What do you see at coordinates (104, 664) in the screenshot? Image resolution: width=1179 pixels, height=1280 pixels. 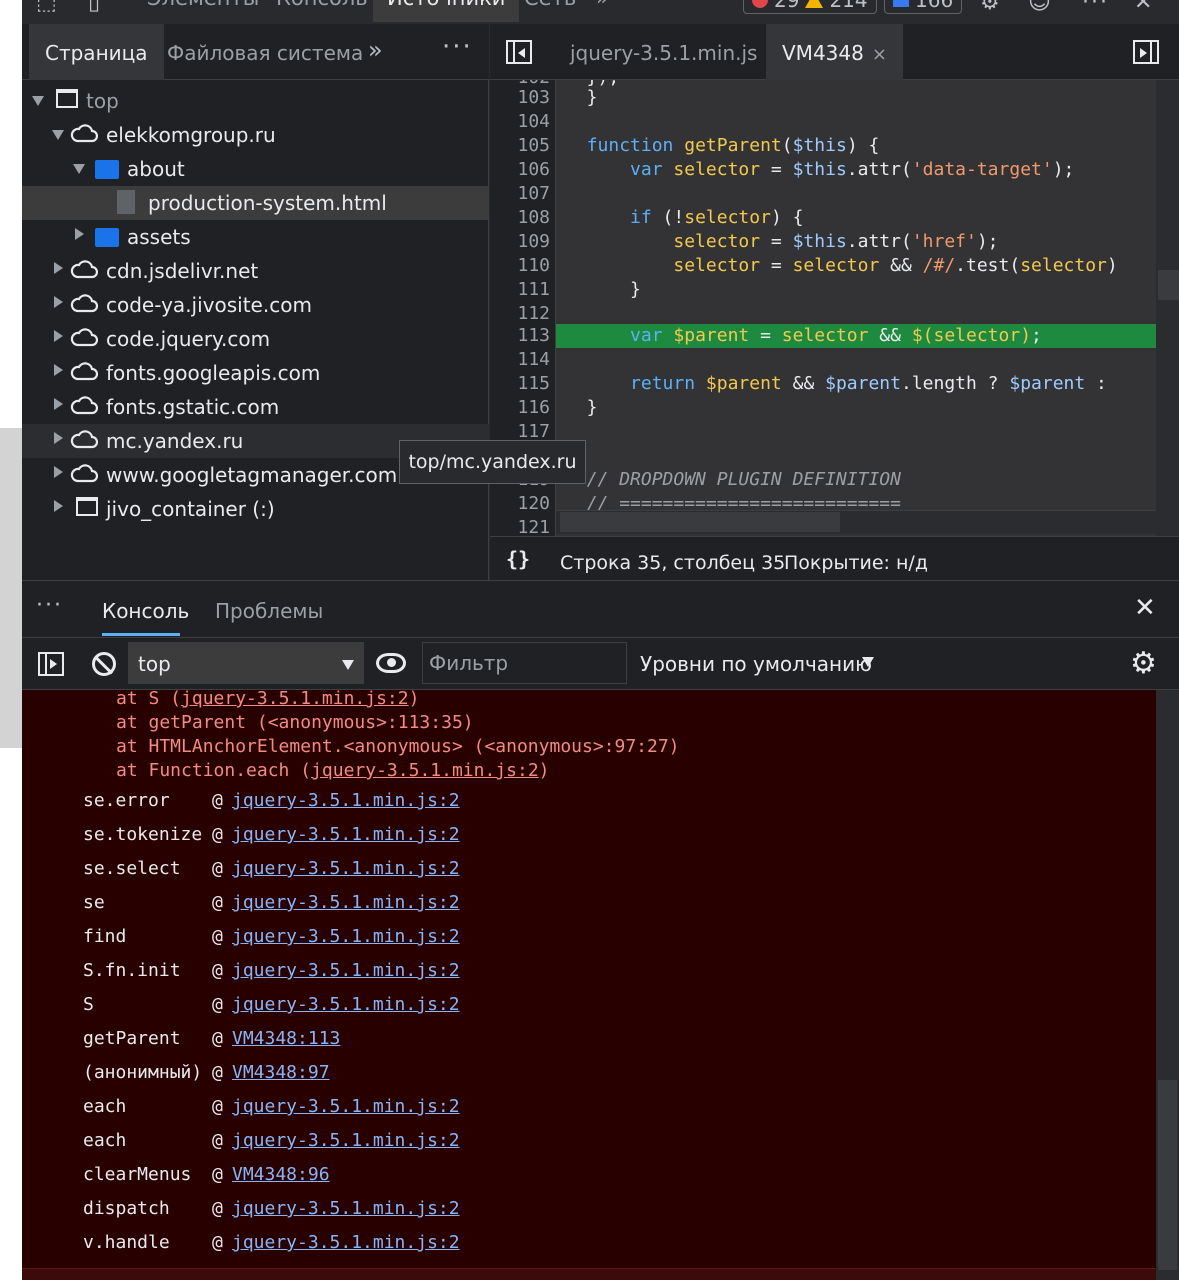 I see `clear-console-icon` at bounding box center [104, 664].